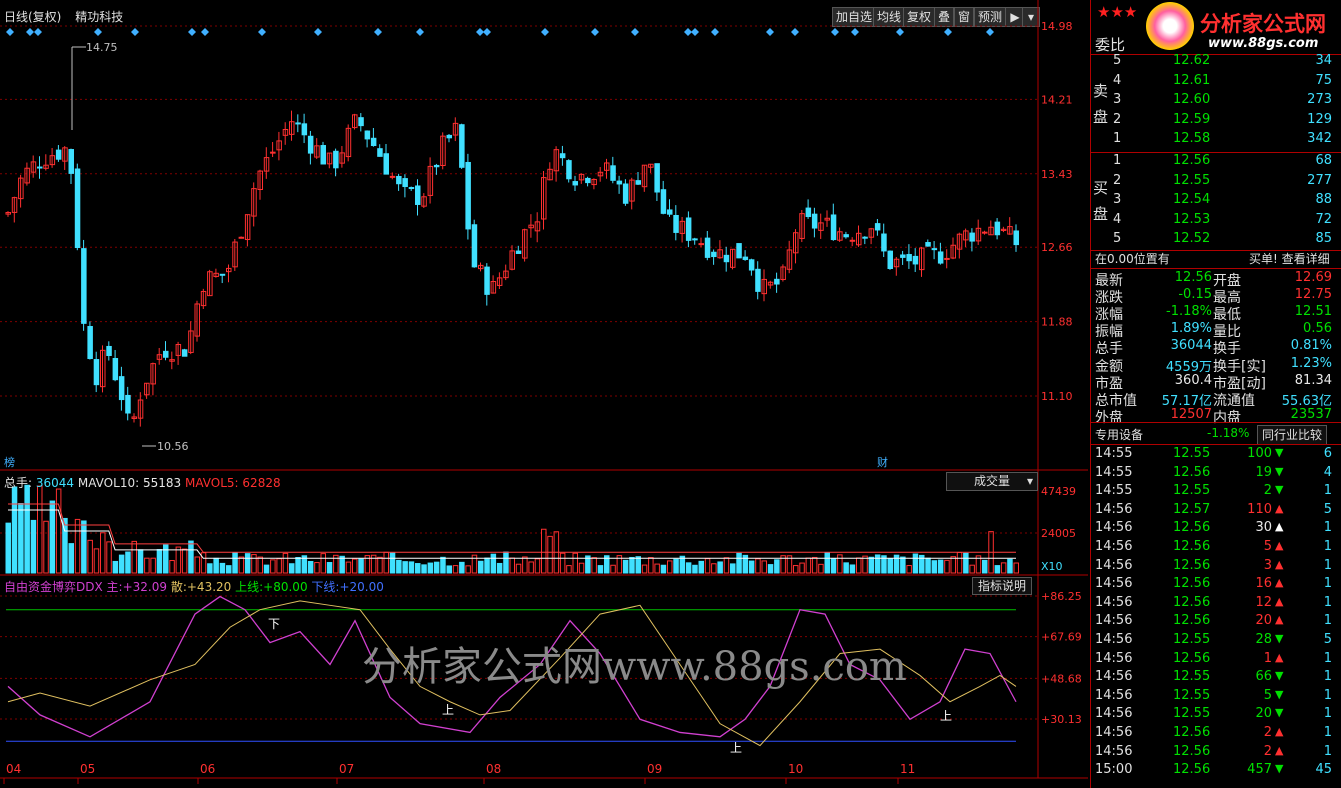  Describe the element at coordinates (1061, 719) in the screenshot. I see `ddx-axis-label: +30.13` at that location.